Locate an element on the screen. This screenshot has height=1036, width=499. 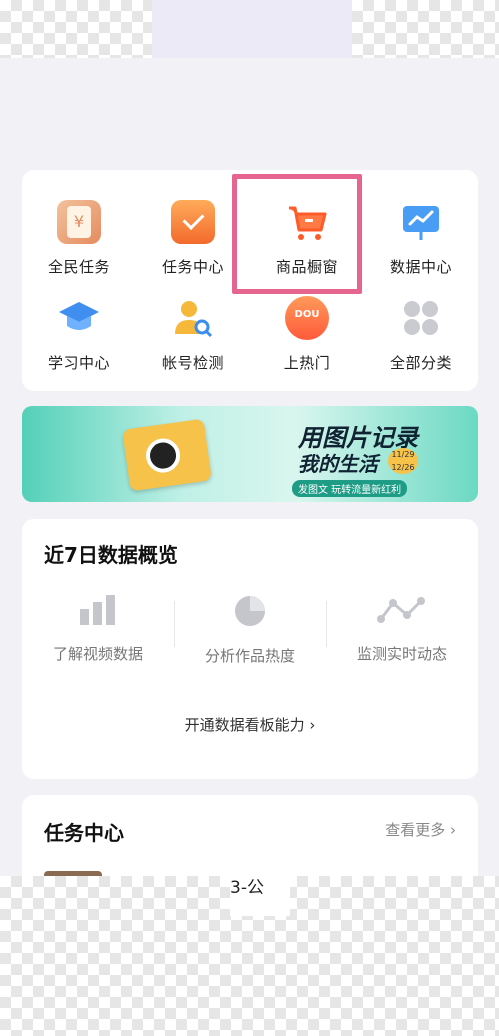
section-title: 任务中心 is located at coordinates (84, 833).